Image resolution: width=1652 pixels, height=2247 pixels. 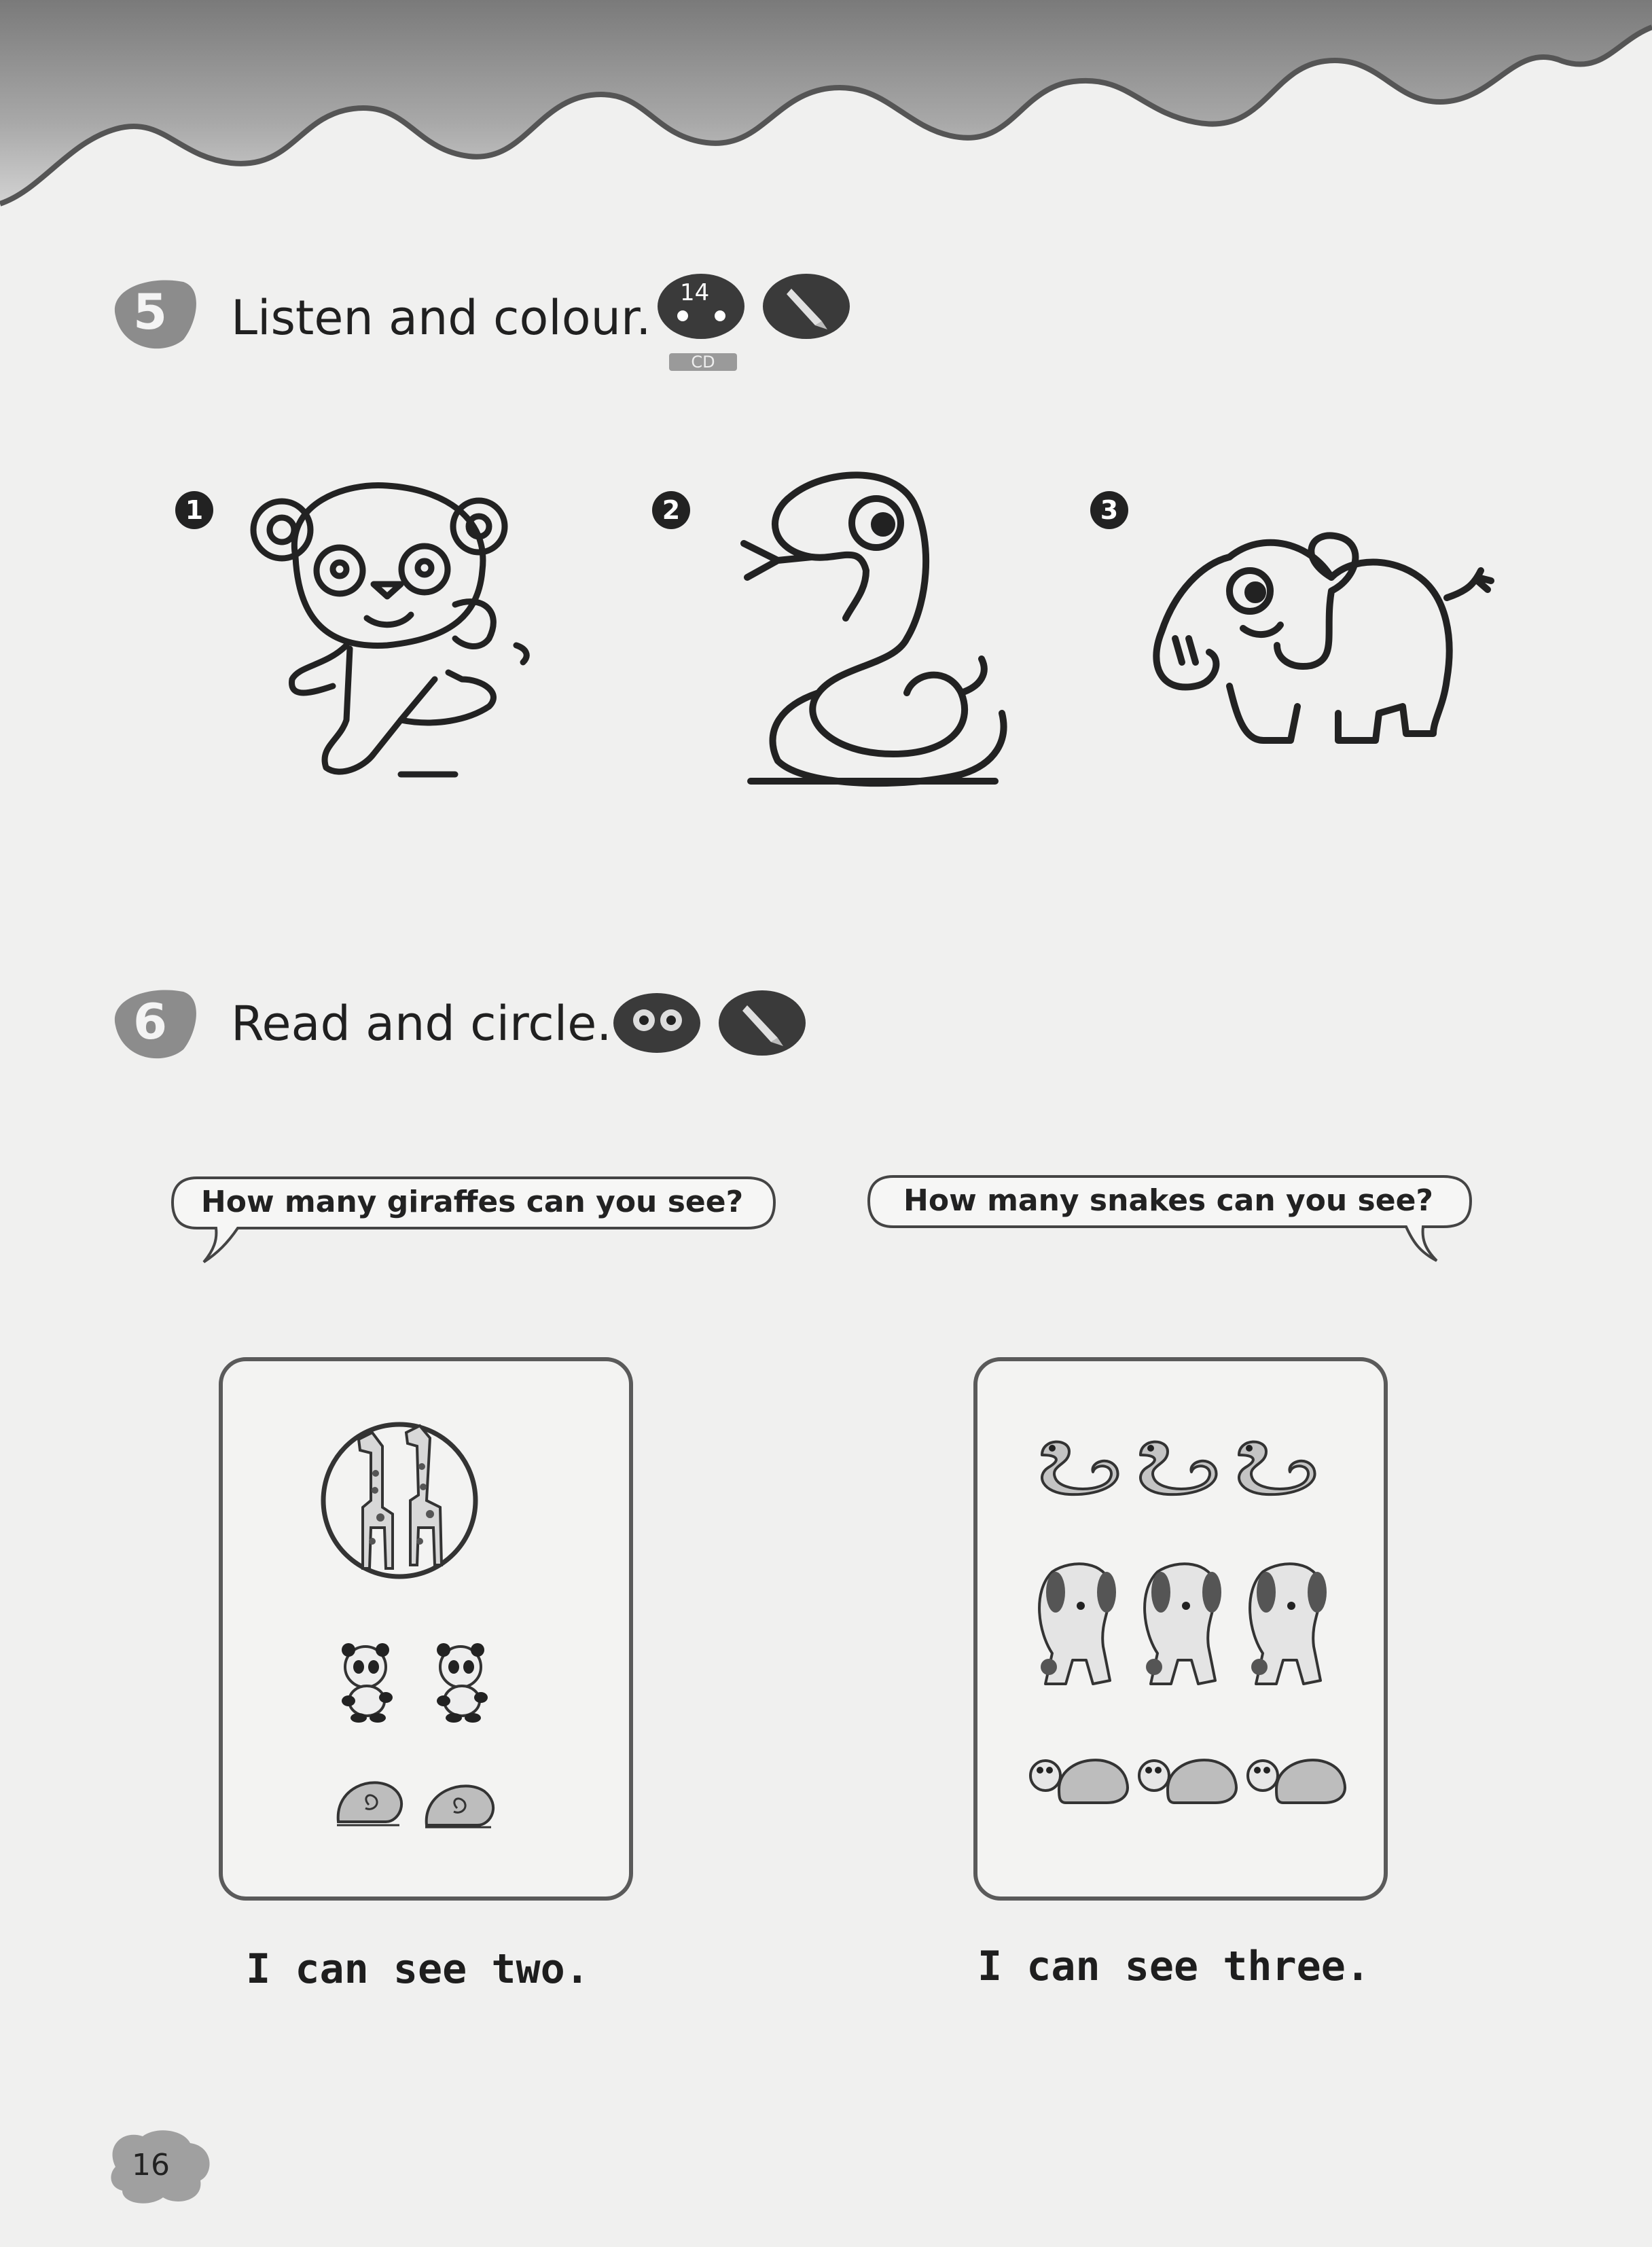 I want to click on item-number-2: 2, so click(x=671, y=510).